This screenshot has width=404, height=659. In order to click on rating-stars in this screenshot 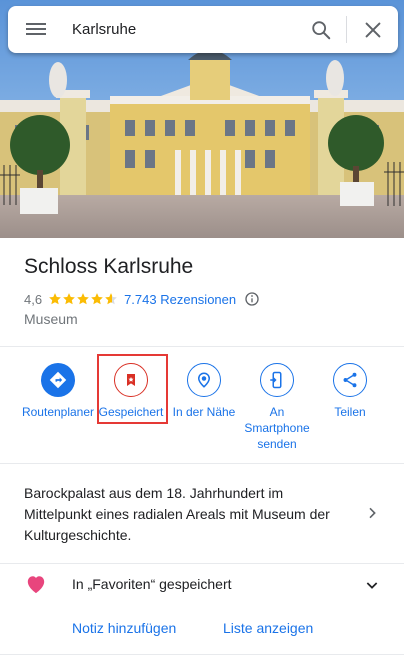, I will do `click(83, 299)`.